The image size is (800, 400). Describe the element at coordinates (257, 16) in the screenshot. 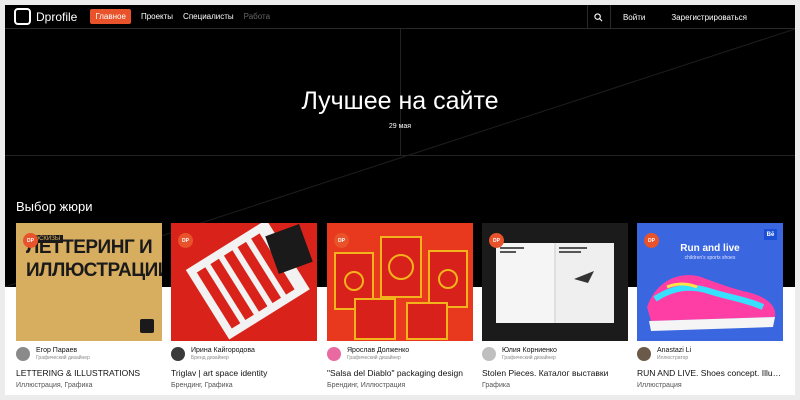

I see `nav-item-jobs: Работа` at that location.